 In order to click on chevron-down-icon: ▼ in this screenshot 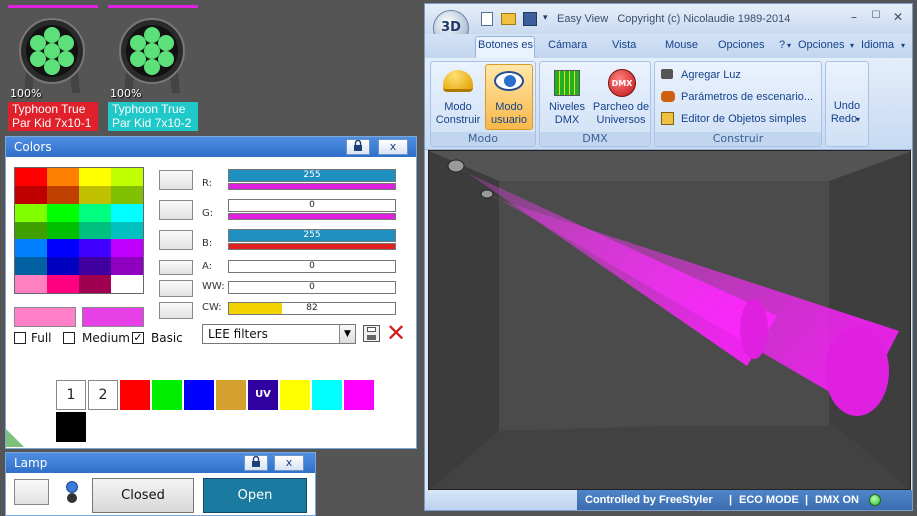, I will do `click(347, 334)`.